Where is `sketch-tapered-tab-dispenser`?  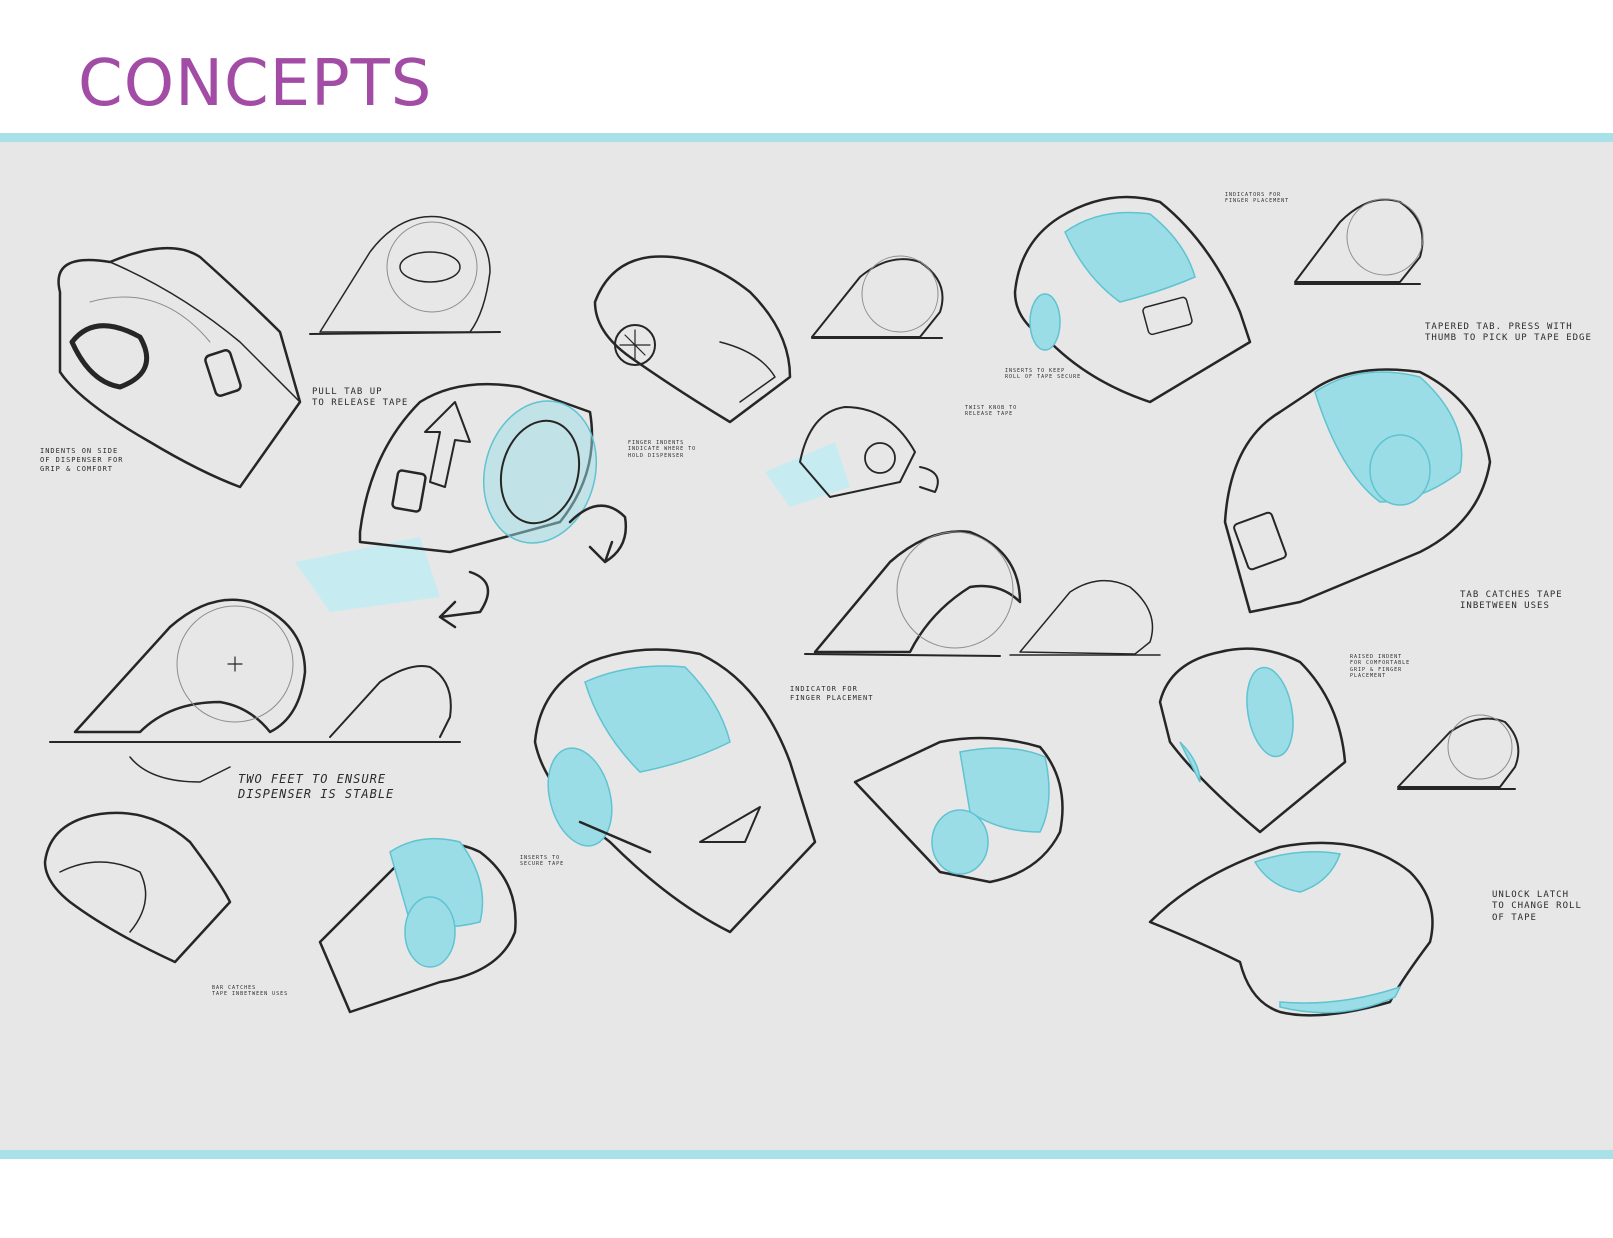
sketch-tapered-tab-dispenser is located at coordinates (1357, 491).